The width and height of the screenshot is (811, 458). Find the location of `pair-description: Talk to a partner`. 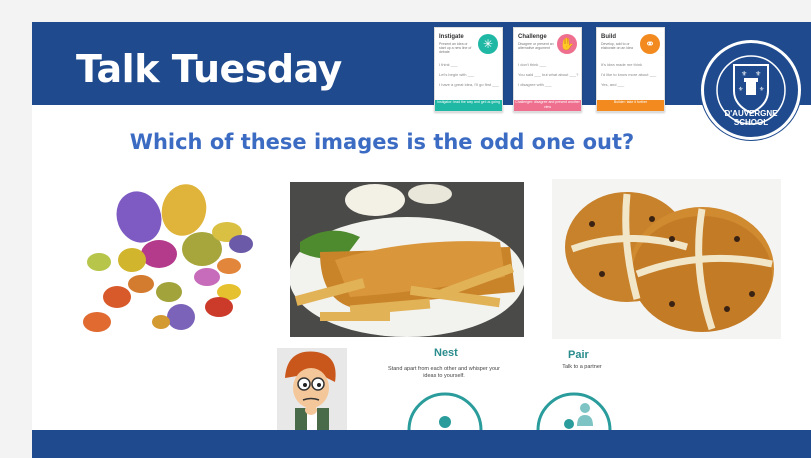

pair-description: Talk to a partner is located at coordinates (582, 367).